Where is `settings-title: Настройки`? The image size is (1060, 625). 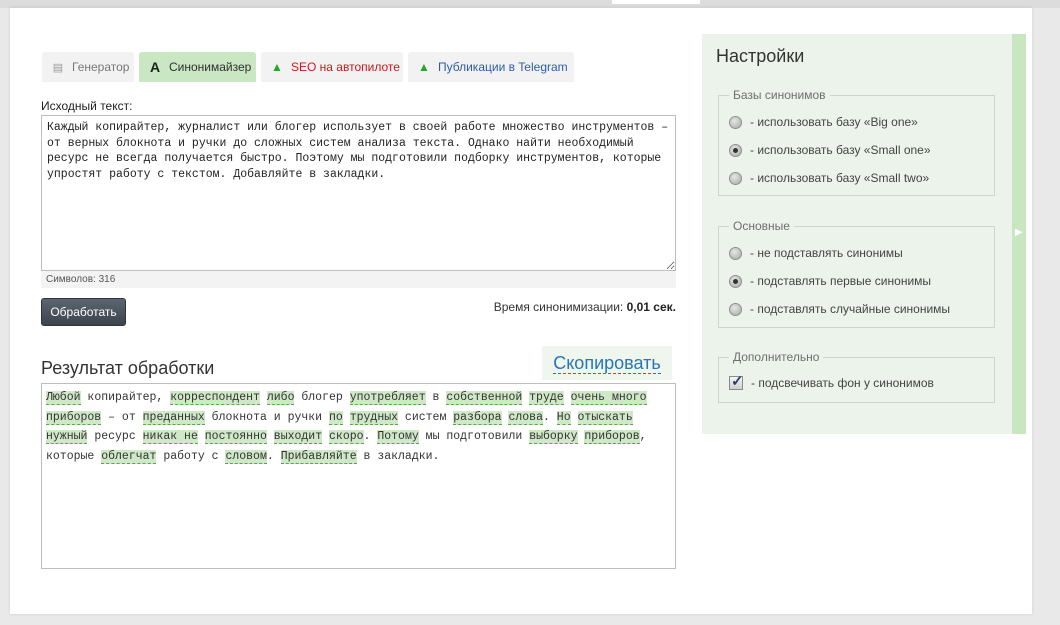
settings-title: Настройки is located at coordinates (760, 56).